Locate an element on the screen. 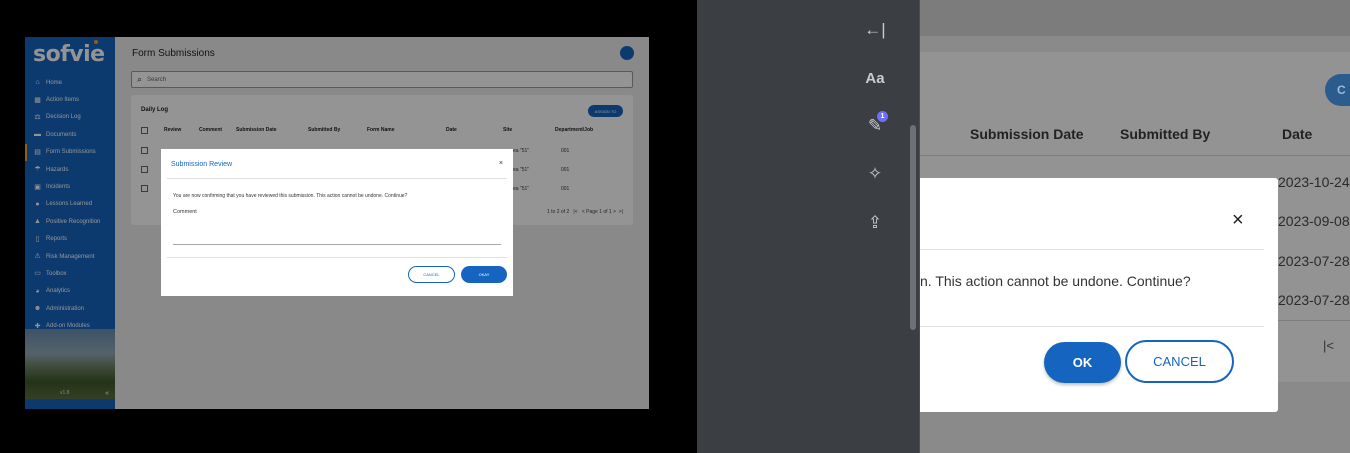  zoomed-action-button: C is located at coordinates (1337, 90).